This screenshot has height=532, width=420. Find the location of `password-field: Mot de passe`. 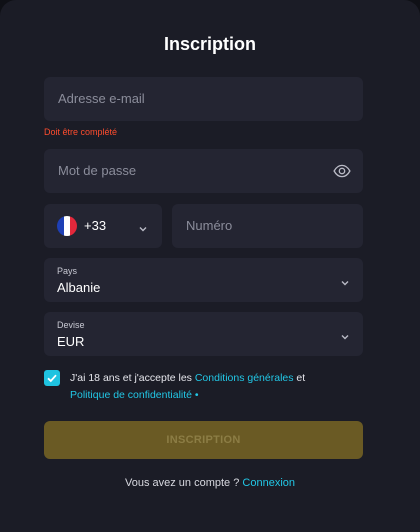

password-field: Mot de passe is located at coordinates (203, 171).